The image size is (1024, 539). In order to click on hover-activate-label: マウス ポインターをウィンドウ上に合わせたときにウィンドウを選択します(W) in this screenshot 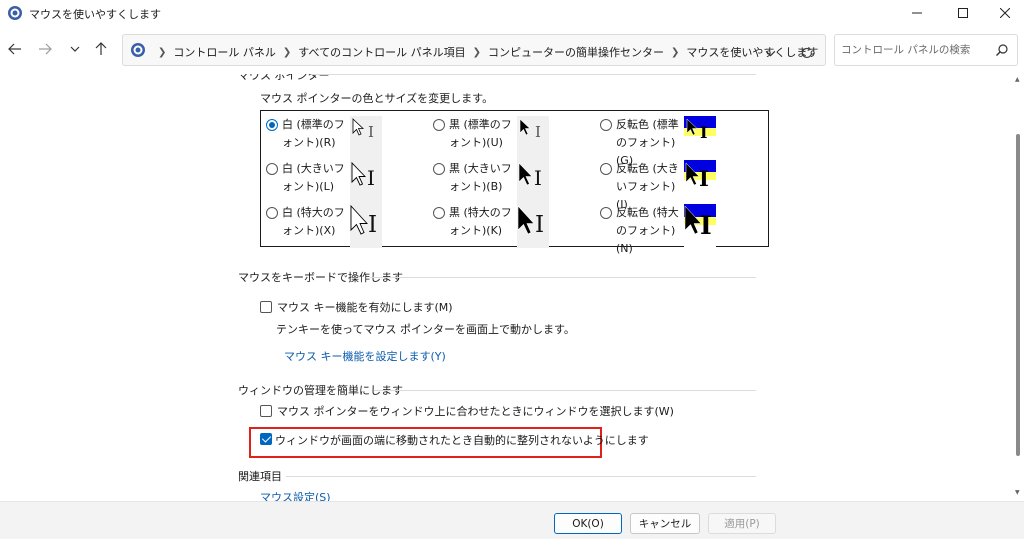, I will do `click(475, 411)`.